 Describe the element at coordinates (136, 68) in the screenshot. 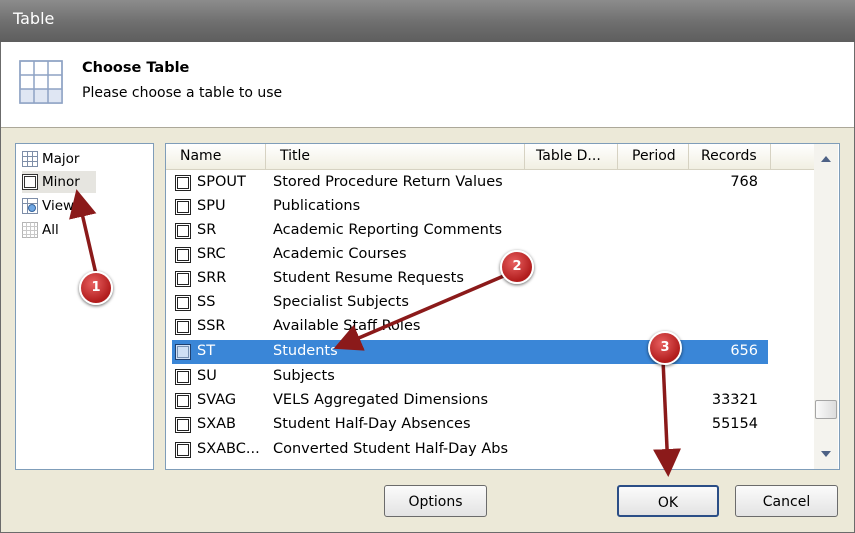

I see `header-title: Choose Table` at that location.